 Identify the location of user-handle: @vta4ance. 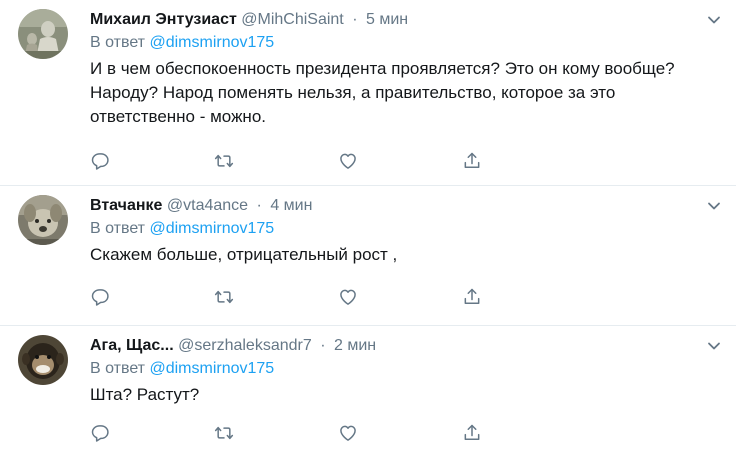
(207, 205).